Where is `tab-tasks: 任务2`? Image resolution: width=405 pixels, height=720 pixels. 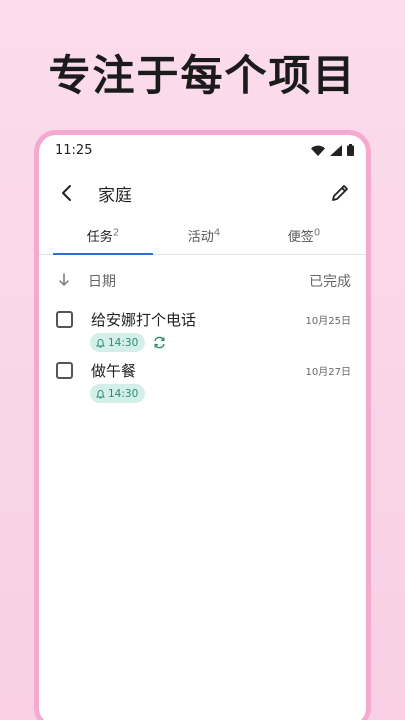 tab-tasks: 任务2 is located at coordinates (103, 235).